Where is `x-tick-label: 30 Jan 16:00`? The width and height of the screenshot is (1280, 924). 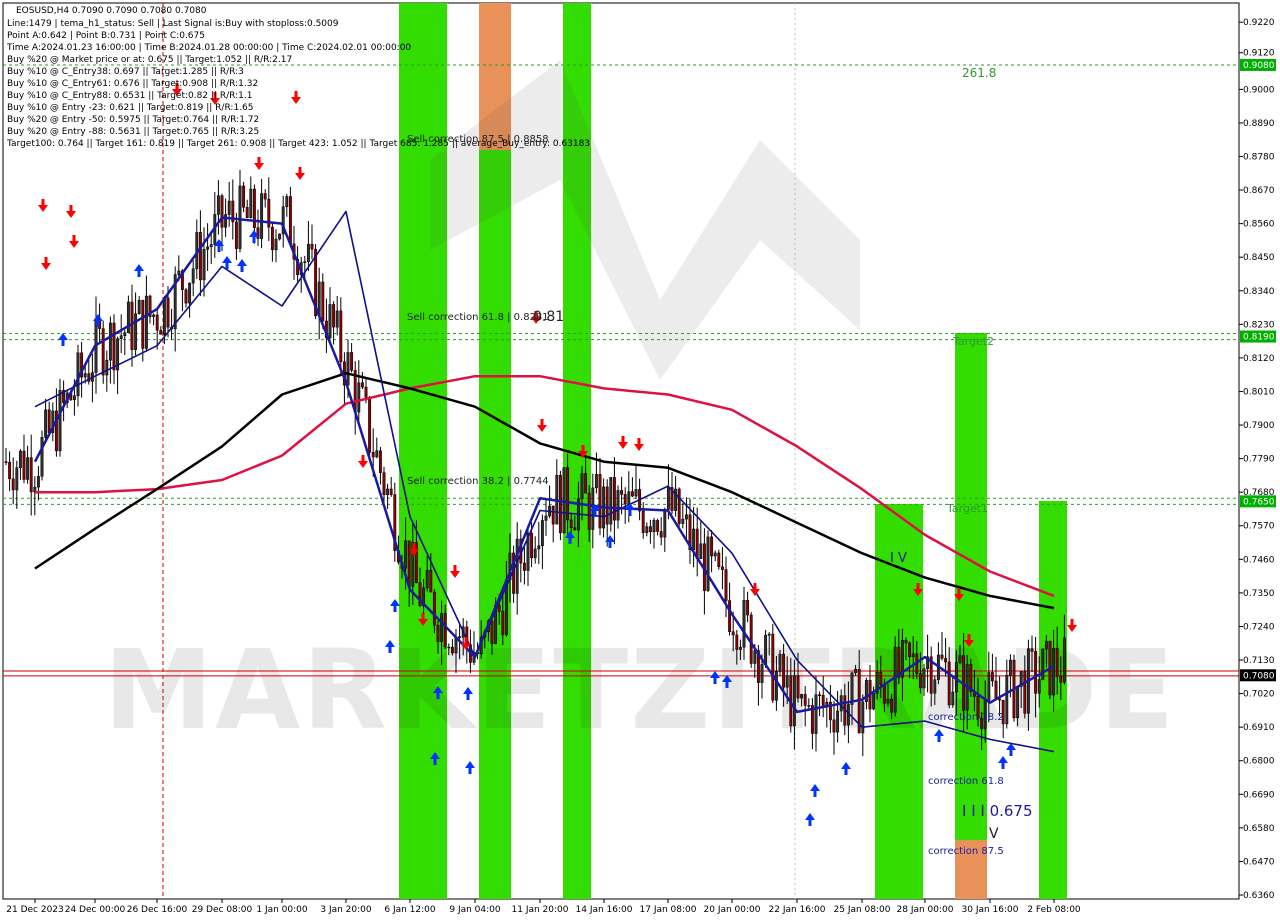 x-tick-label: 30 Jan 16:00 is located at coordinates (990, 910).